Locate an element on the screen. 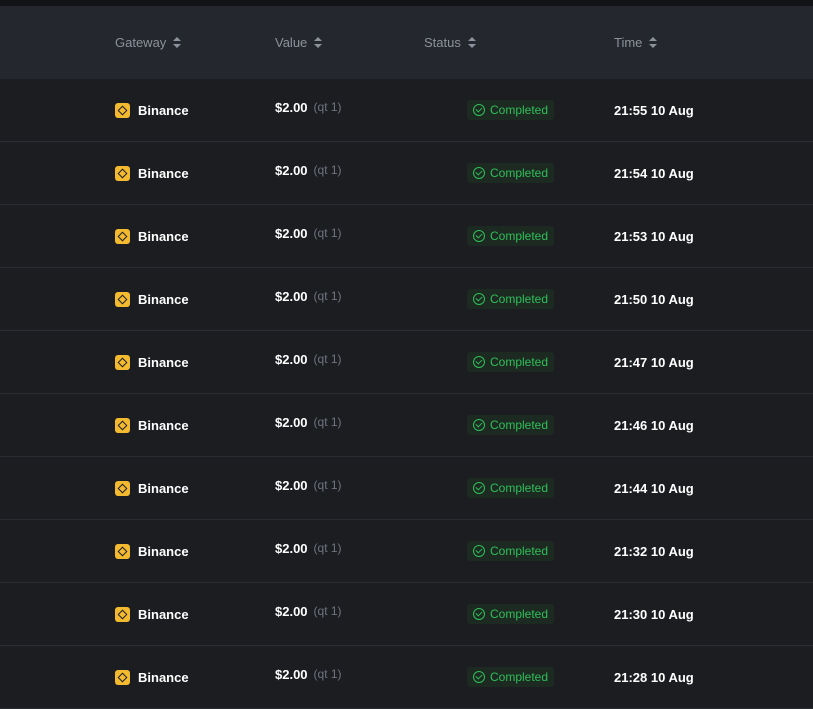 The height and width of the screenshot is (709, 813). header-status-label: Status is located at coordinates (442, 42).